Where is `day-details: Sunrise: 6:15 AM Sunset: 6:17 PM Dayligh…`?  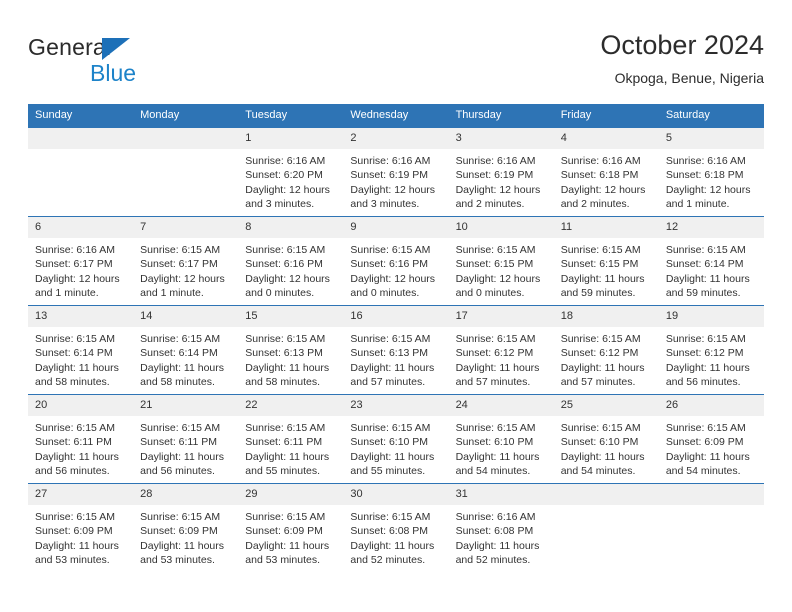 day-details: Sunrise: 6:15 AM Sunset: 6:17 PM Dayligh… is located at coordinates (185, 269).